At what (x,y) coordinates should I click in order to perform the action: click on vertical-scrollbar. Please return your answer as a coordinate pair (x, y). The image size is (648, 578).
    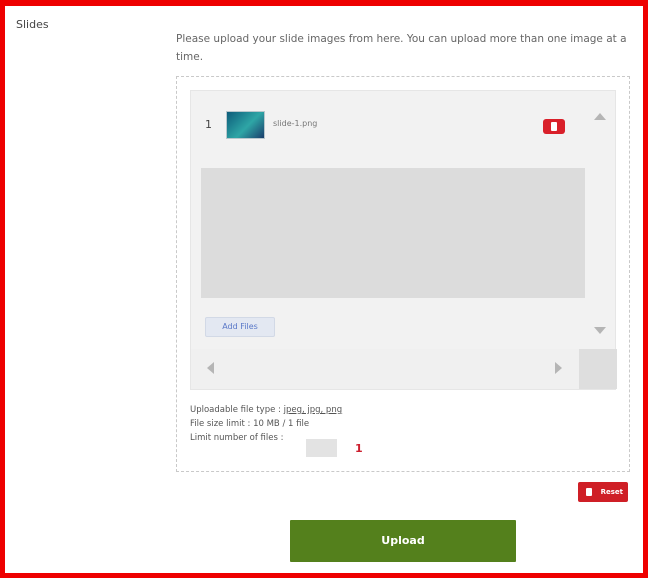
    Looking at the image, I should click on (600, 220).